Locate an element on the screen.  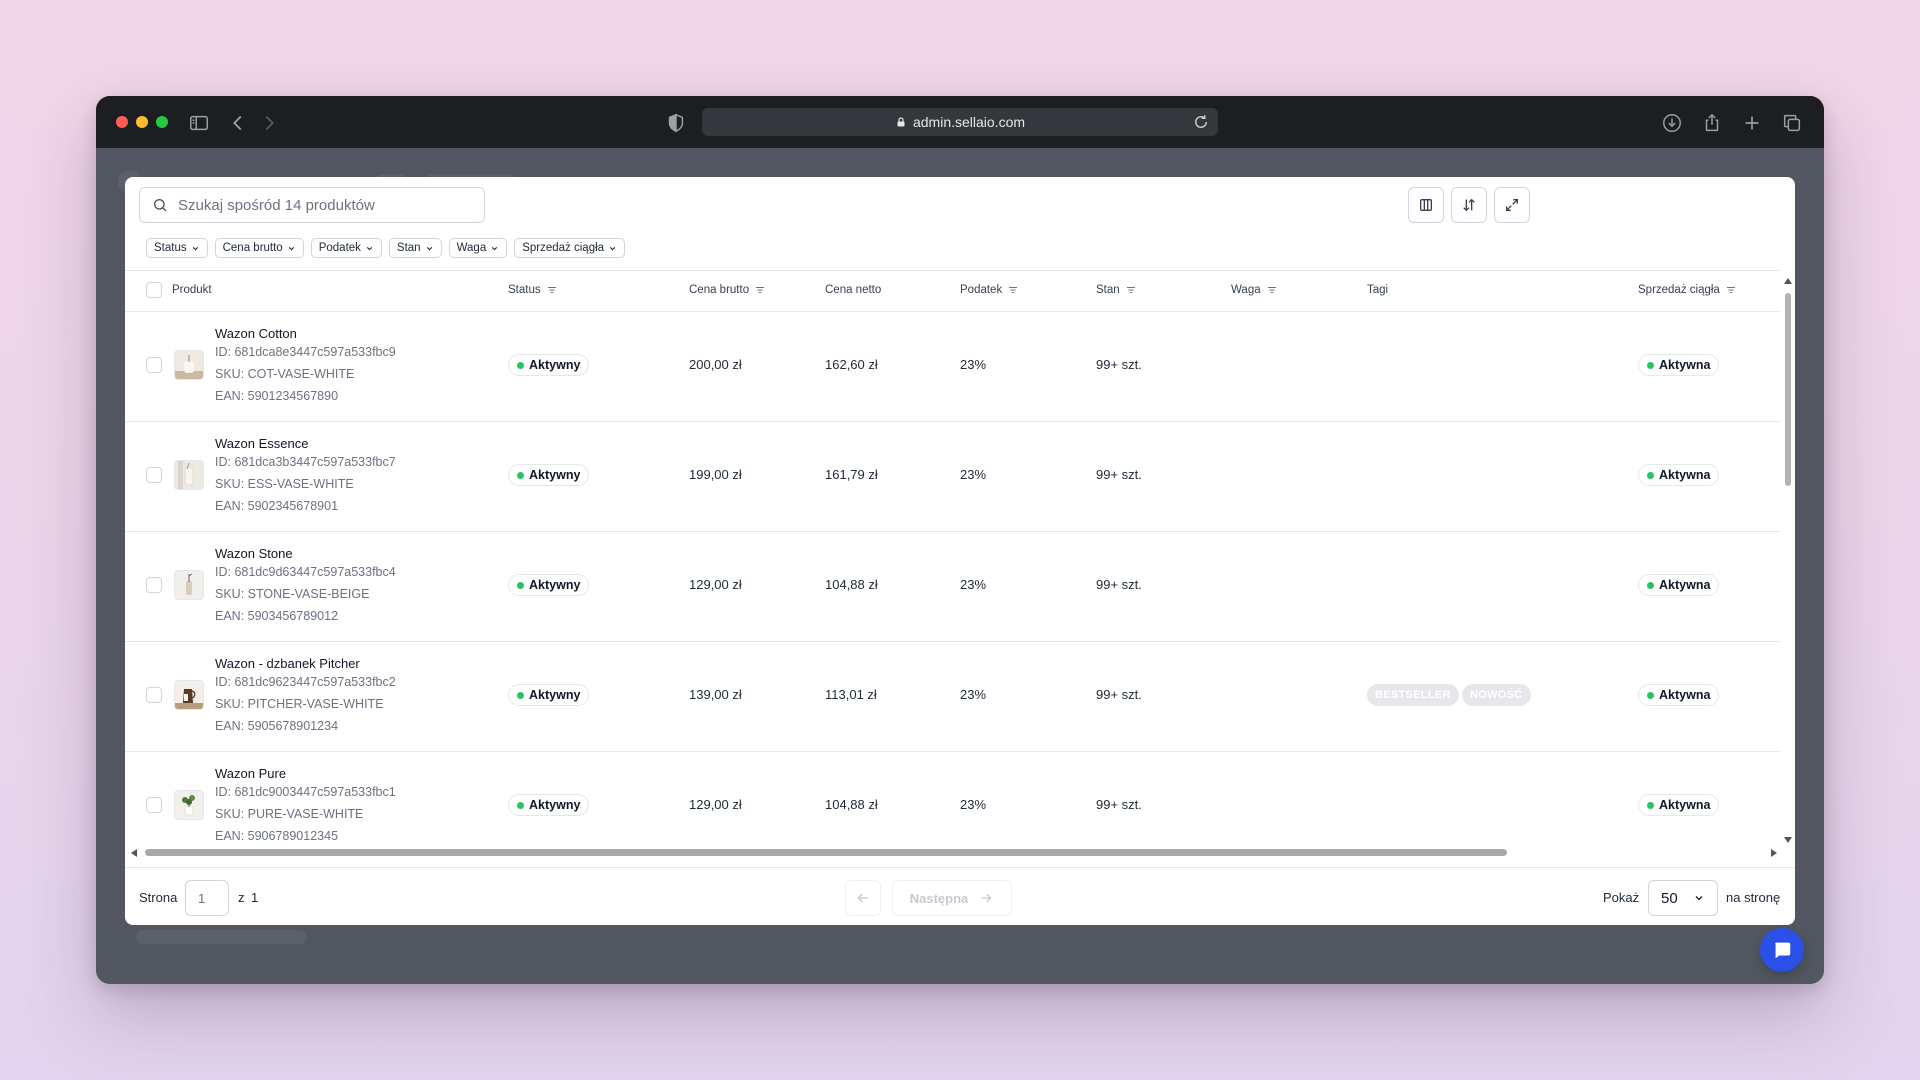
product-name: Wazon Cotton is located at coordinates (256, 333).